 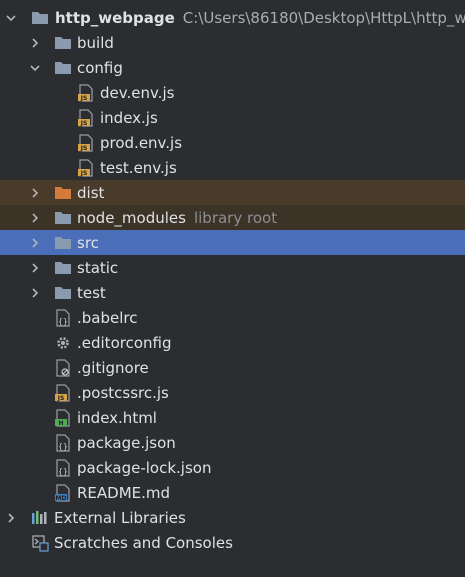 What do you see at coordinates (61, 498) in the screenshot?
I see `svg-text: MD` at bounding box center [61, 498].